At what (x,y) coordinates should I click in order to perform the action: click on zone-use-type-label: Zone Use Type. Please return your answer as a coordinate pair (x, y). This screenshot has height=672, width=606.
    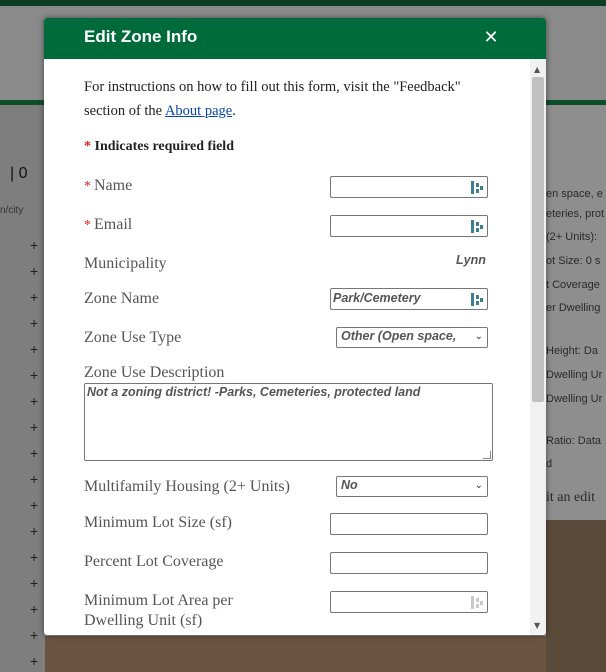
    Looking at the image, I should click on (133, 337).